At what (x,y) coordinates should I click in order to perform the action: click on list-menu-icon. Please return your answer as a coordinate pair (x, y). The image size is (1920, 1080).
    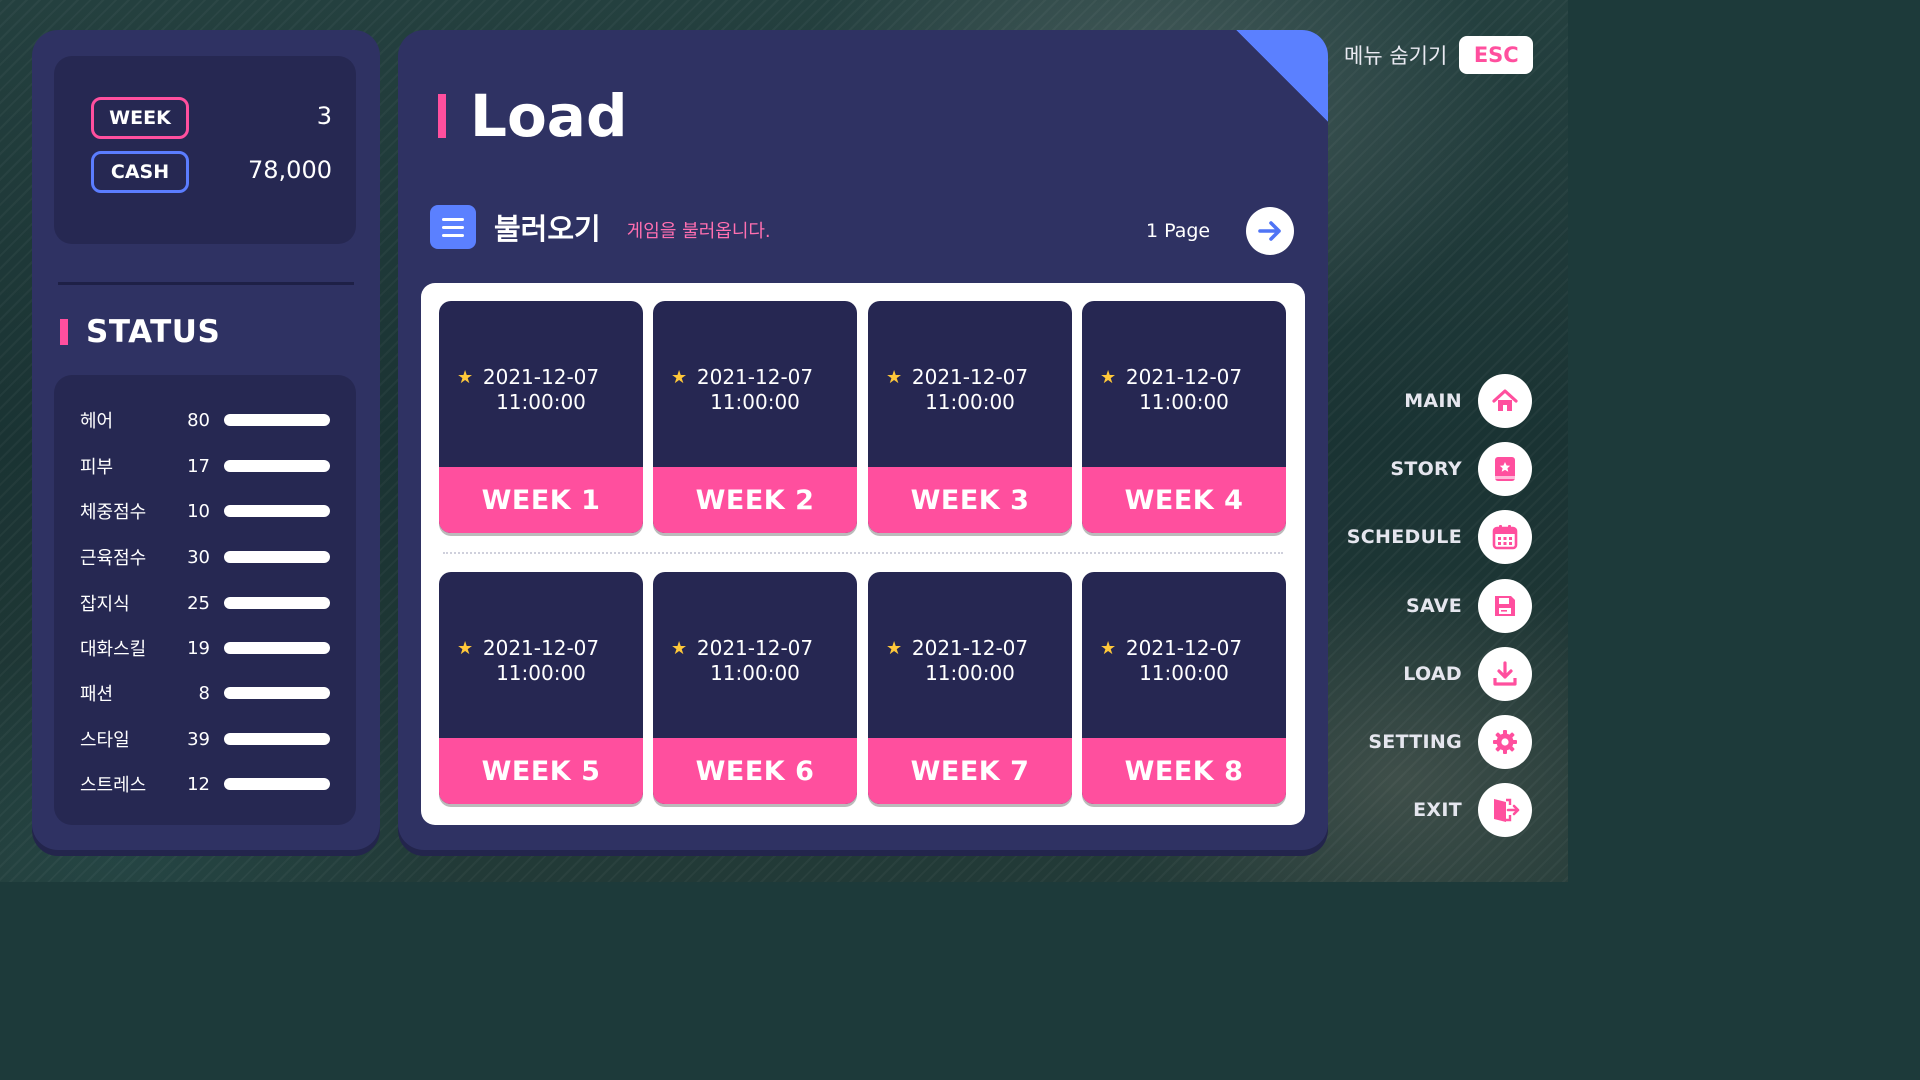
    Looking at the image, I should click on (453, 227).